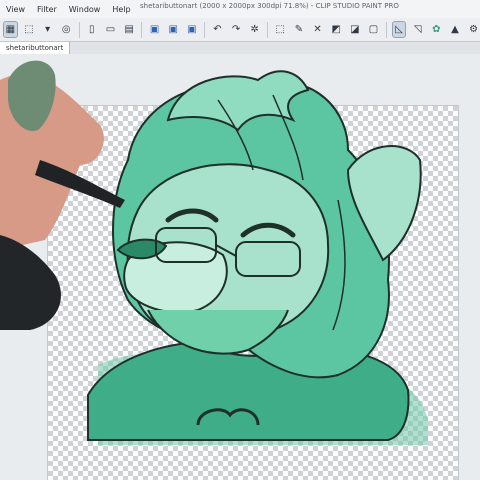 The width and height of the screenshot is (480, 480). What do you see at coordinates (436, 29) in the screenshot?
I see `paint-icon: ✿` at bounding box center [436, 29].